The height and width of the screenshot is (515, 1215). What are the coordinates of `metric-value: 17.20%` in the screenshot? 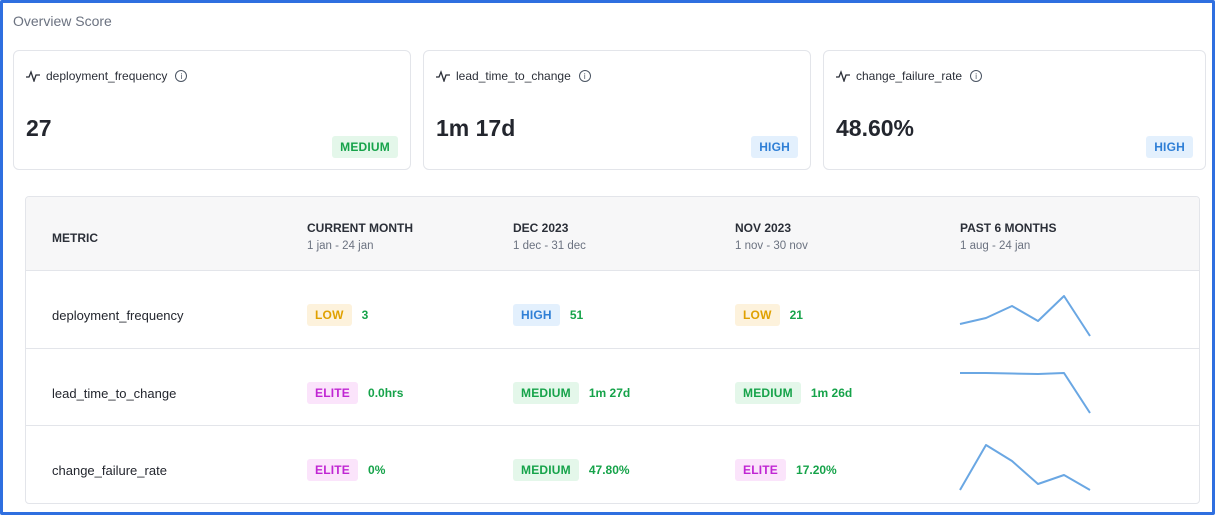 It's located at (816, 470).